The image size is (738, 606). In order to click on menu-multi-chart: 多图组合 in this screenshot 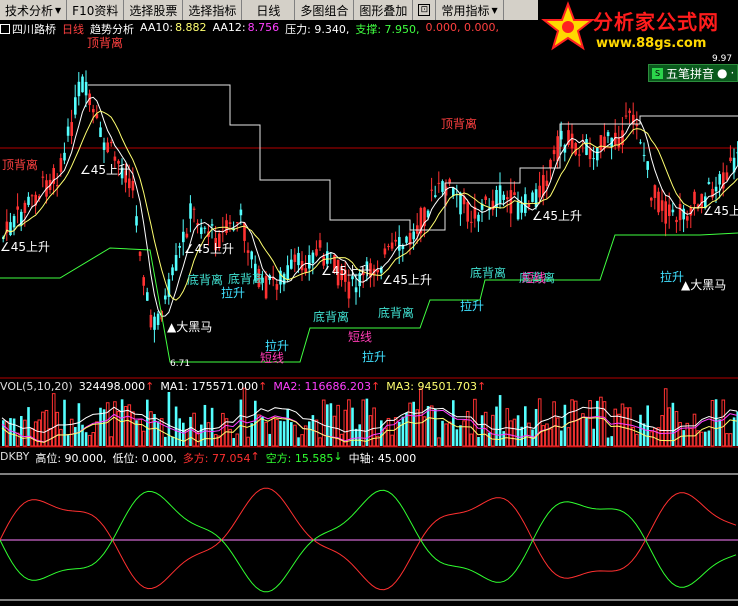, I will do `click(325, 10)`.